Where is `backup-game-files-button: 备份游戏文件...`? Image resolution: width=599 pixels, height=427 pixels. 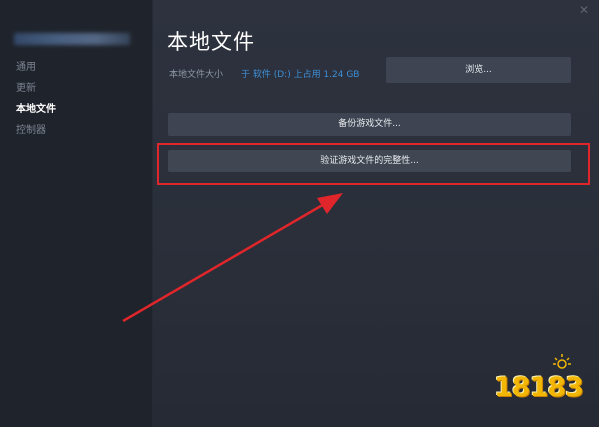 backup-game-files-button: 备份游戏文件... is located at coordinates (369, 124).